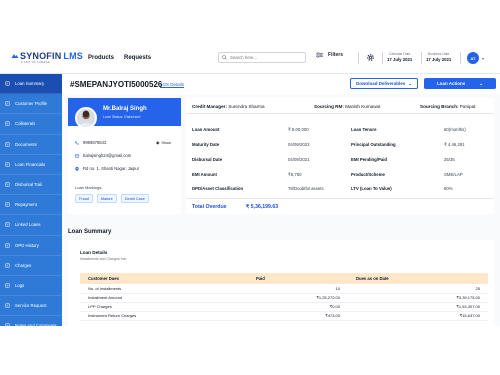 This screenshot has width=500, height=375. Describe the element at coordinates (7, 104) in the screenshot. I see `user-icon` at that location.